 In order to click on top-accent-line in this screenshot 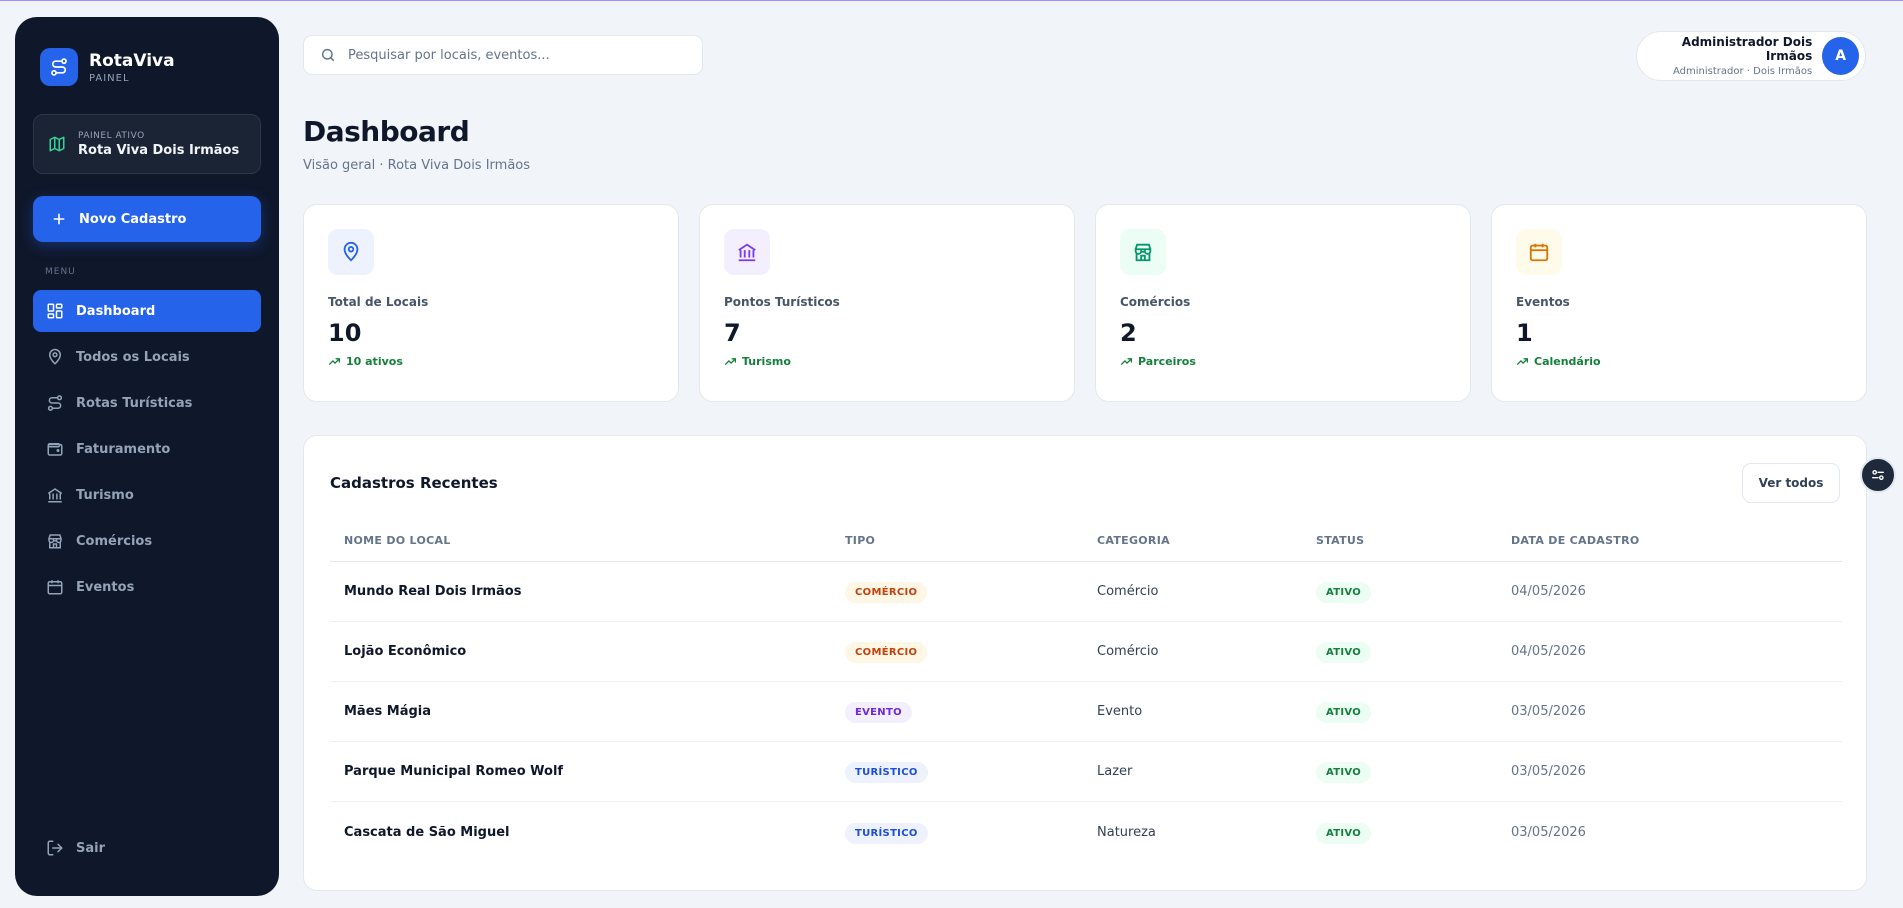, I will do `click(951, 0)`.